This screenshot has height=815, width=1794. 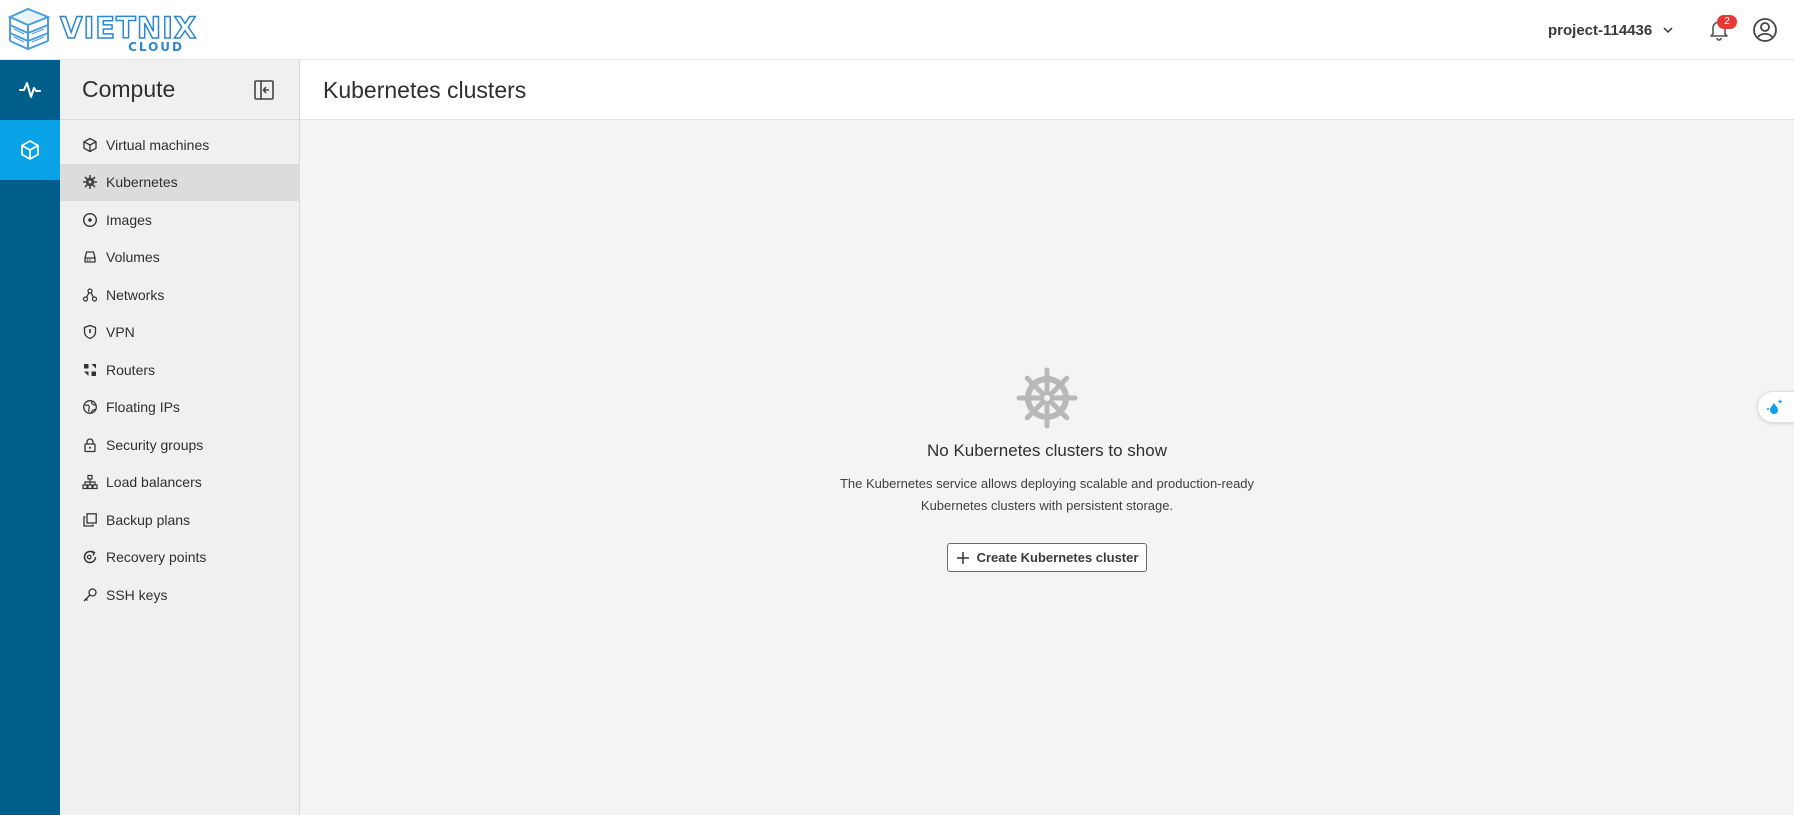 What do you see at coordinates (90, 482) in the screenshot?
I see `sitemap-icon` at bounding box center [90, 482].